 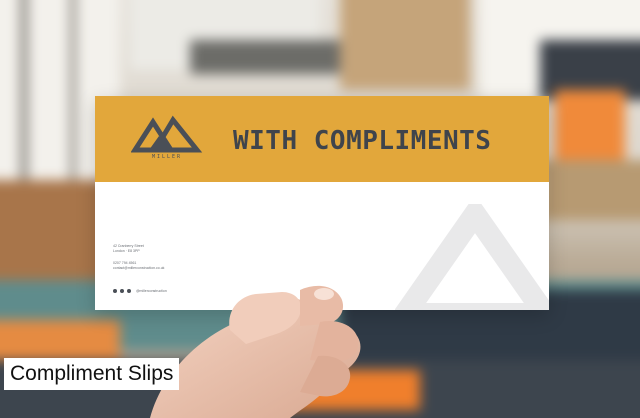 I want to click on social-handle: @millerconstruction, so click(x=151, y=291).